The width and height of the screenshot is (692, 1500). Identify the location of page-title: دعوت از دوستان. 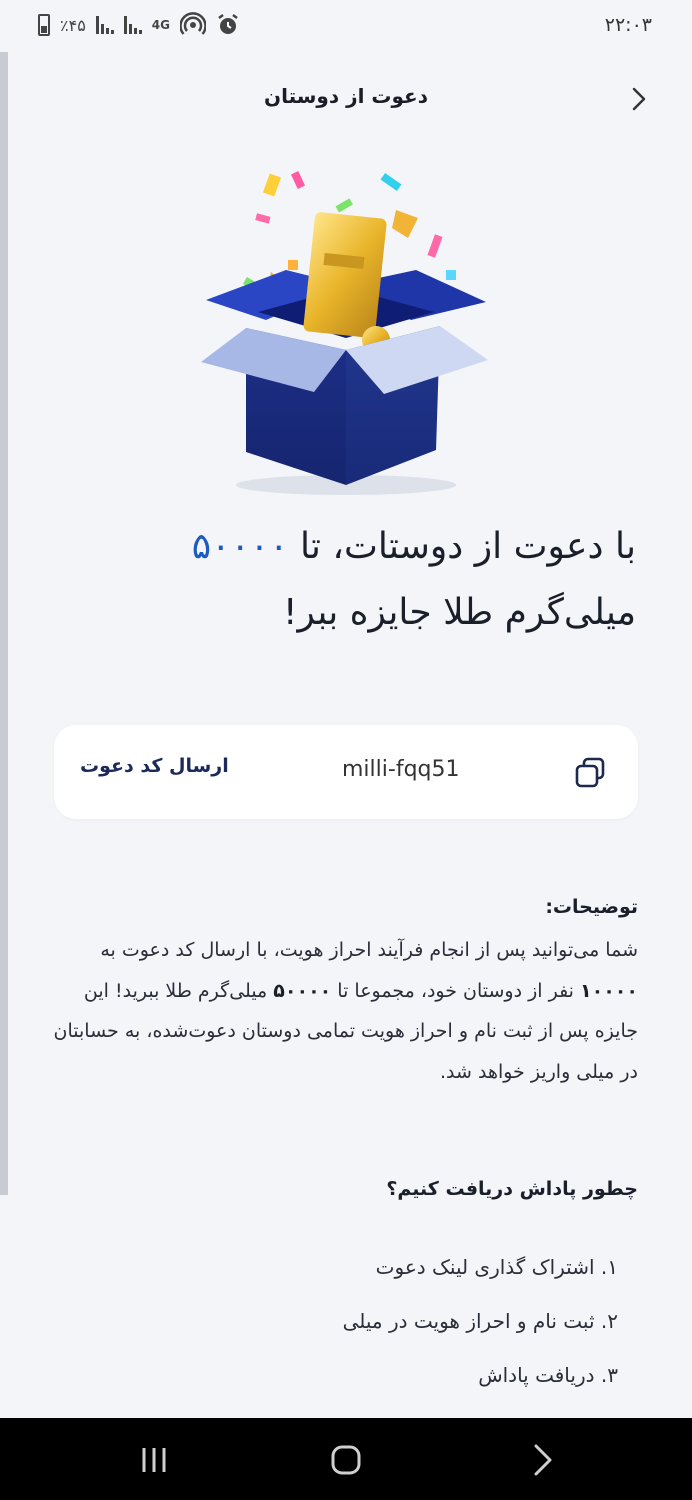
(346, 96).